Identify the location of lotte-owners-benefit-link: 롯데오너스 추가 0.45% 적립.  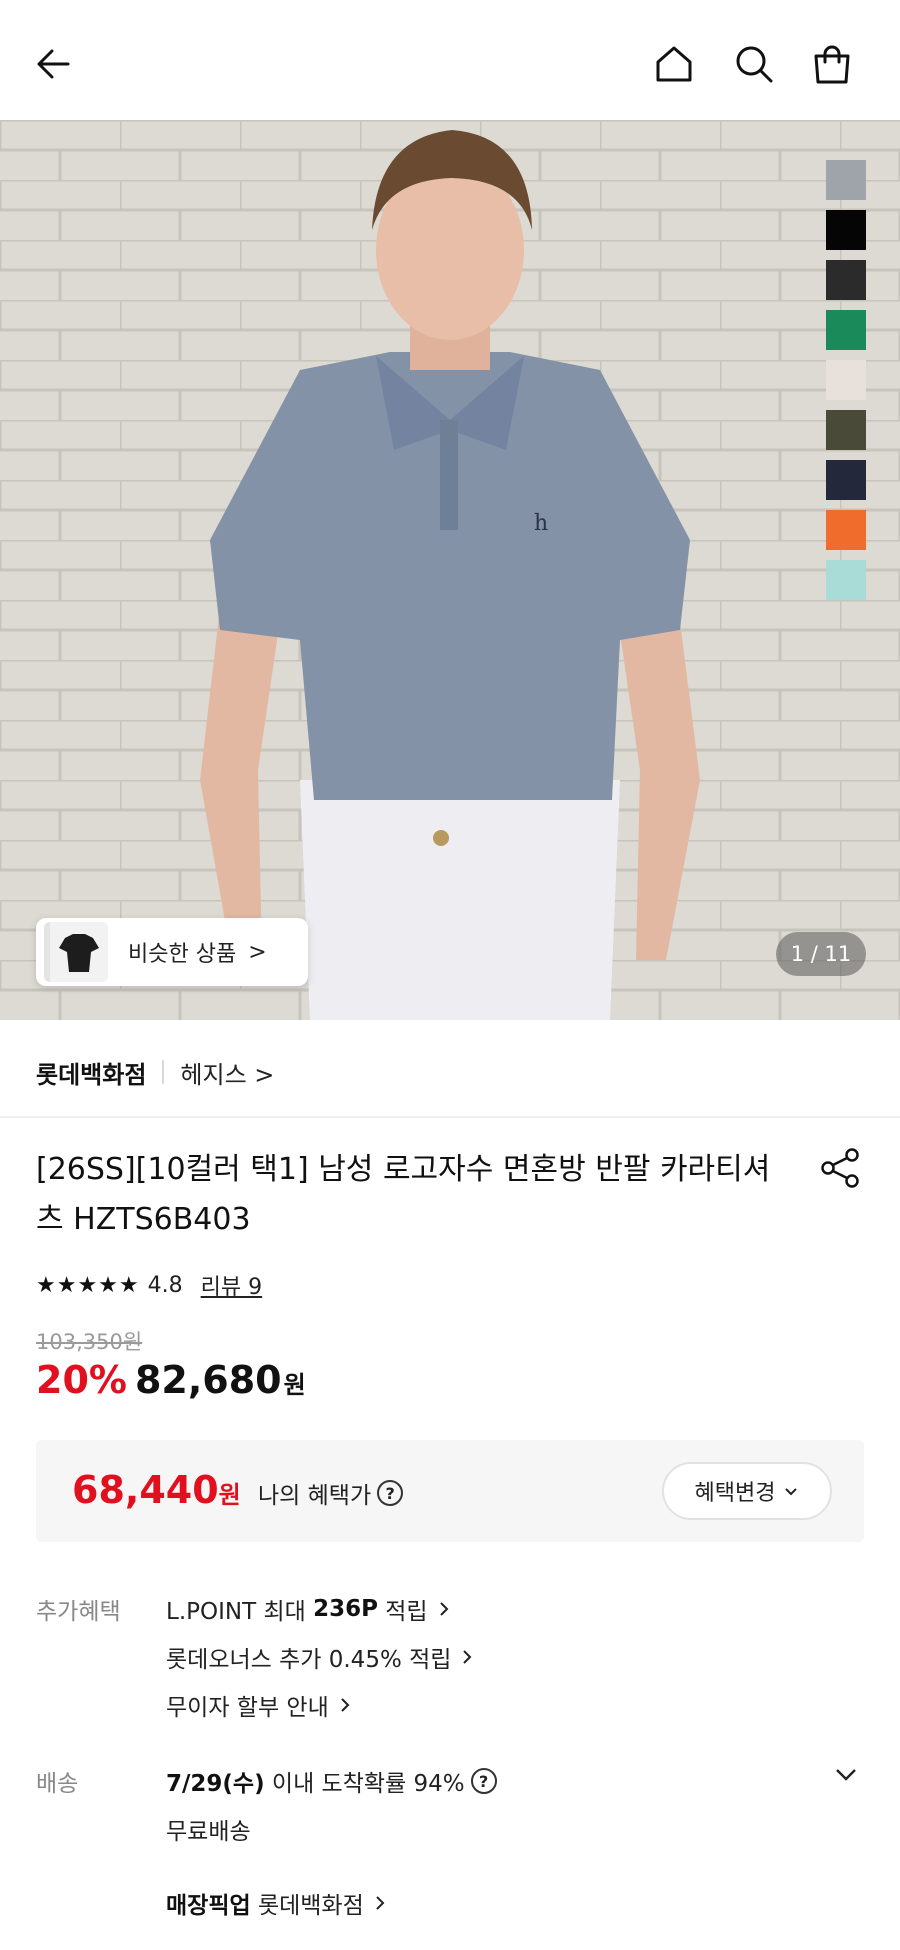
(319, 1657).